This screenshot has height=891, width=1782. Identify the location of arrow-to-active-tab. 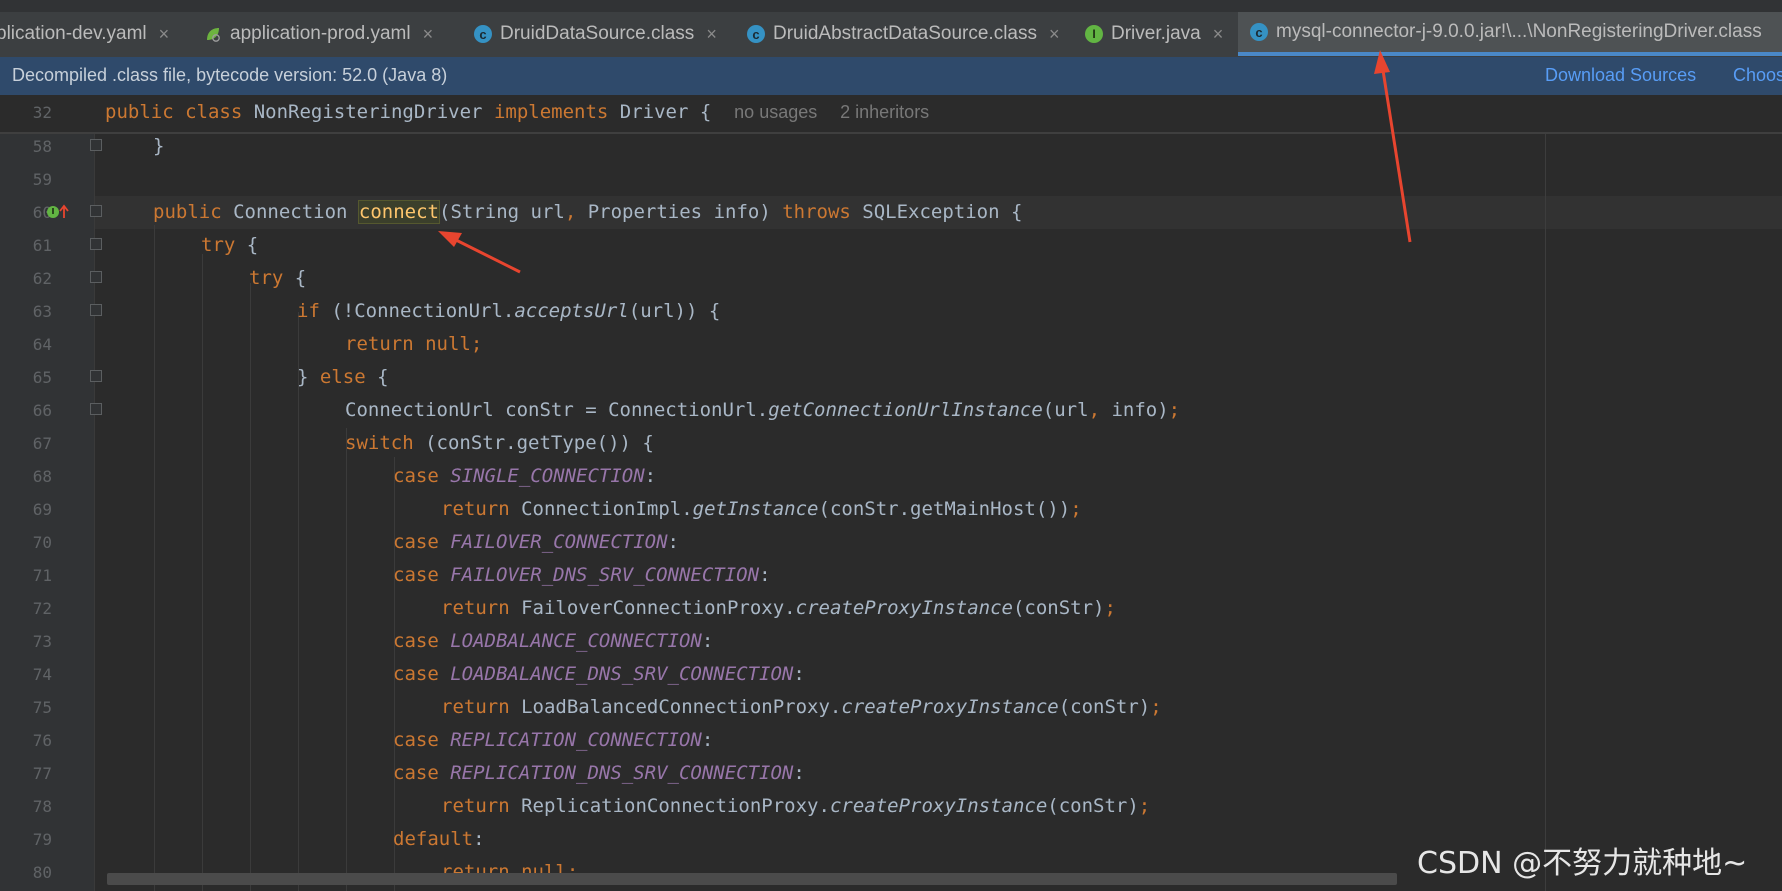
(1393, 146).